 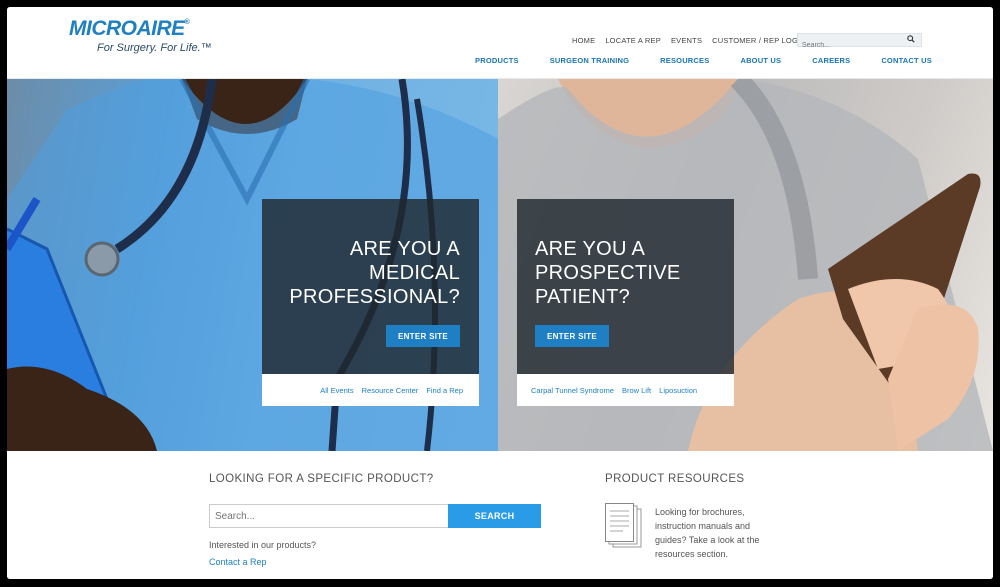 I want to click on product-search-input, so click(x=329, y=516).